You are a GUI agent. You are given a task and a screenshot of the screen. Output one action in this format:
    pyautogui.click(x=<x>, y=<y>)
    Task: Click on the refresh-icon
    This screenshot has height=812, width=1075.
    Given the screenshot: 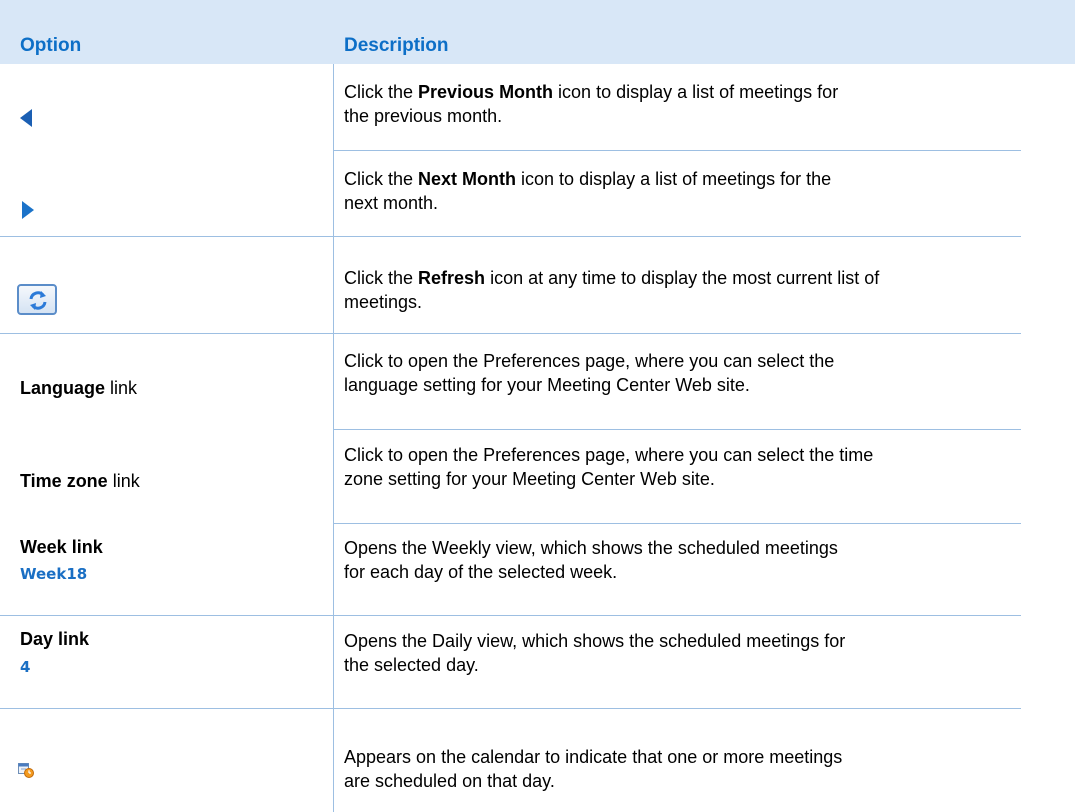 What is the action you would take?
    pyautogui.click(x=37, y=299)
    